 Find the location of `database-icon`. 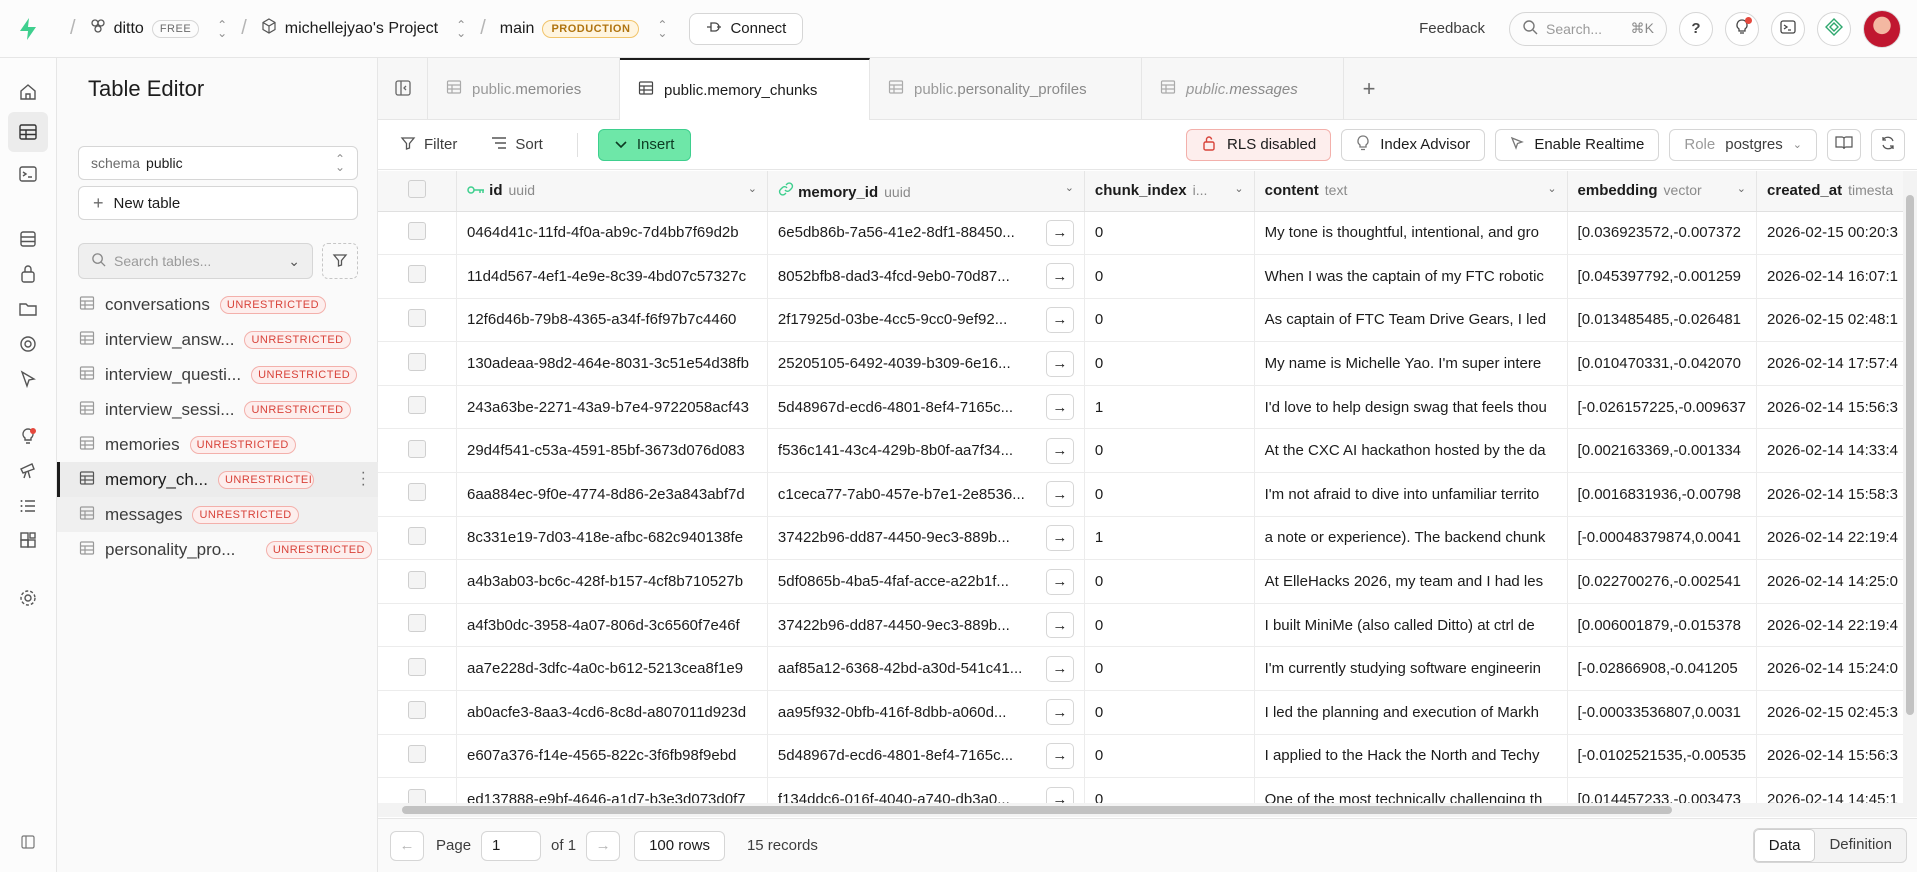

database-icon is located at coordinates (28, 239).